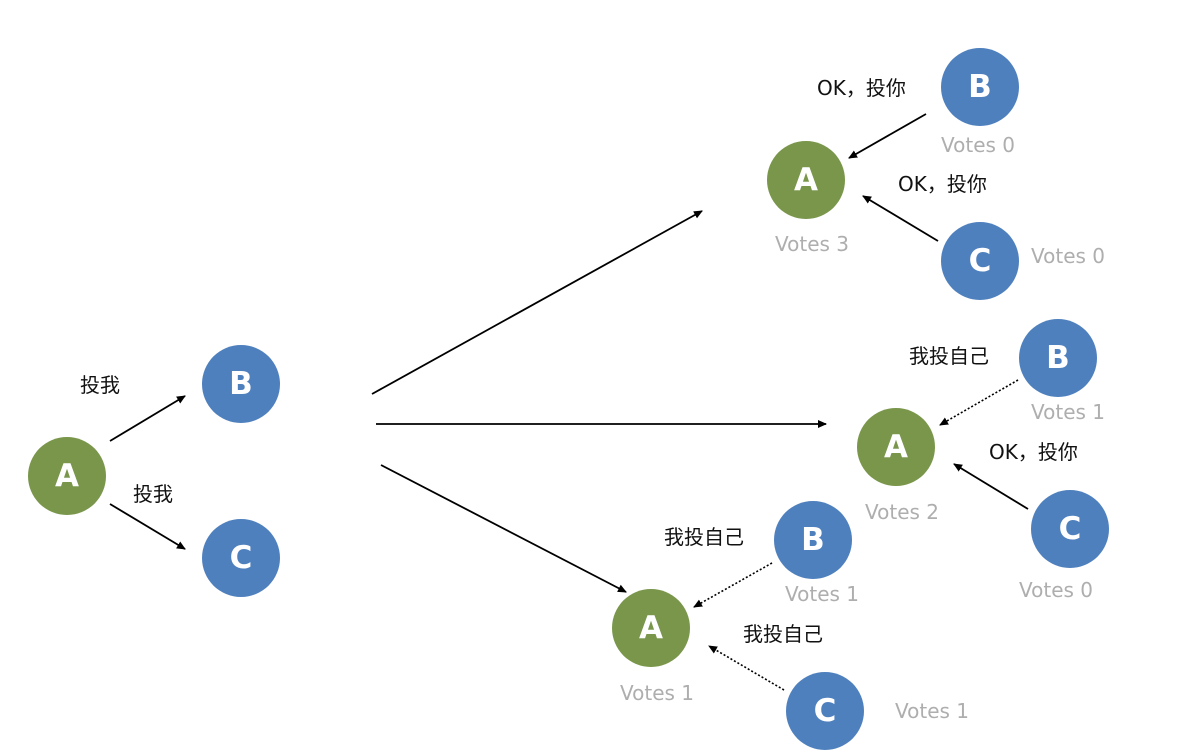  What do you see at coordinates (932, 711) in the screenshot?
I see `votes-c: Votes 1` at bounding box center [932, 711].